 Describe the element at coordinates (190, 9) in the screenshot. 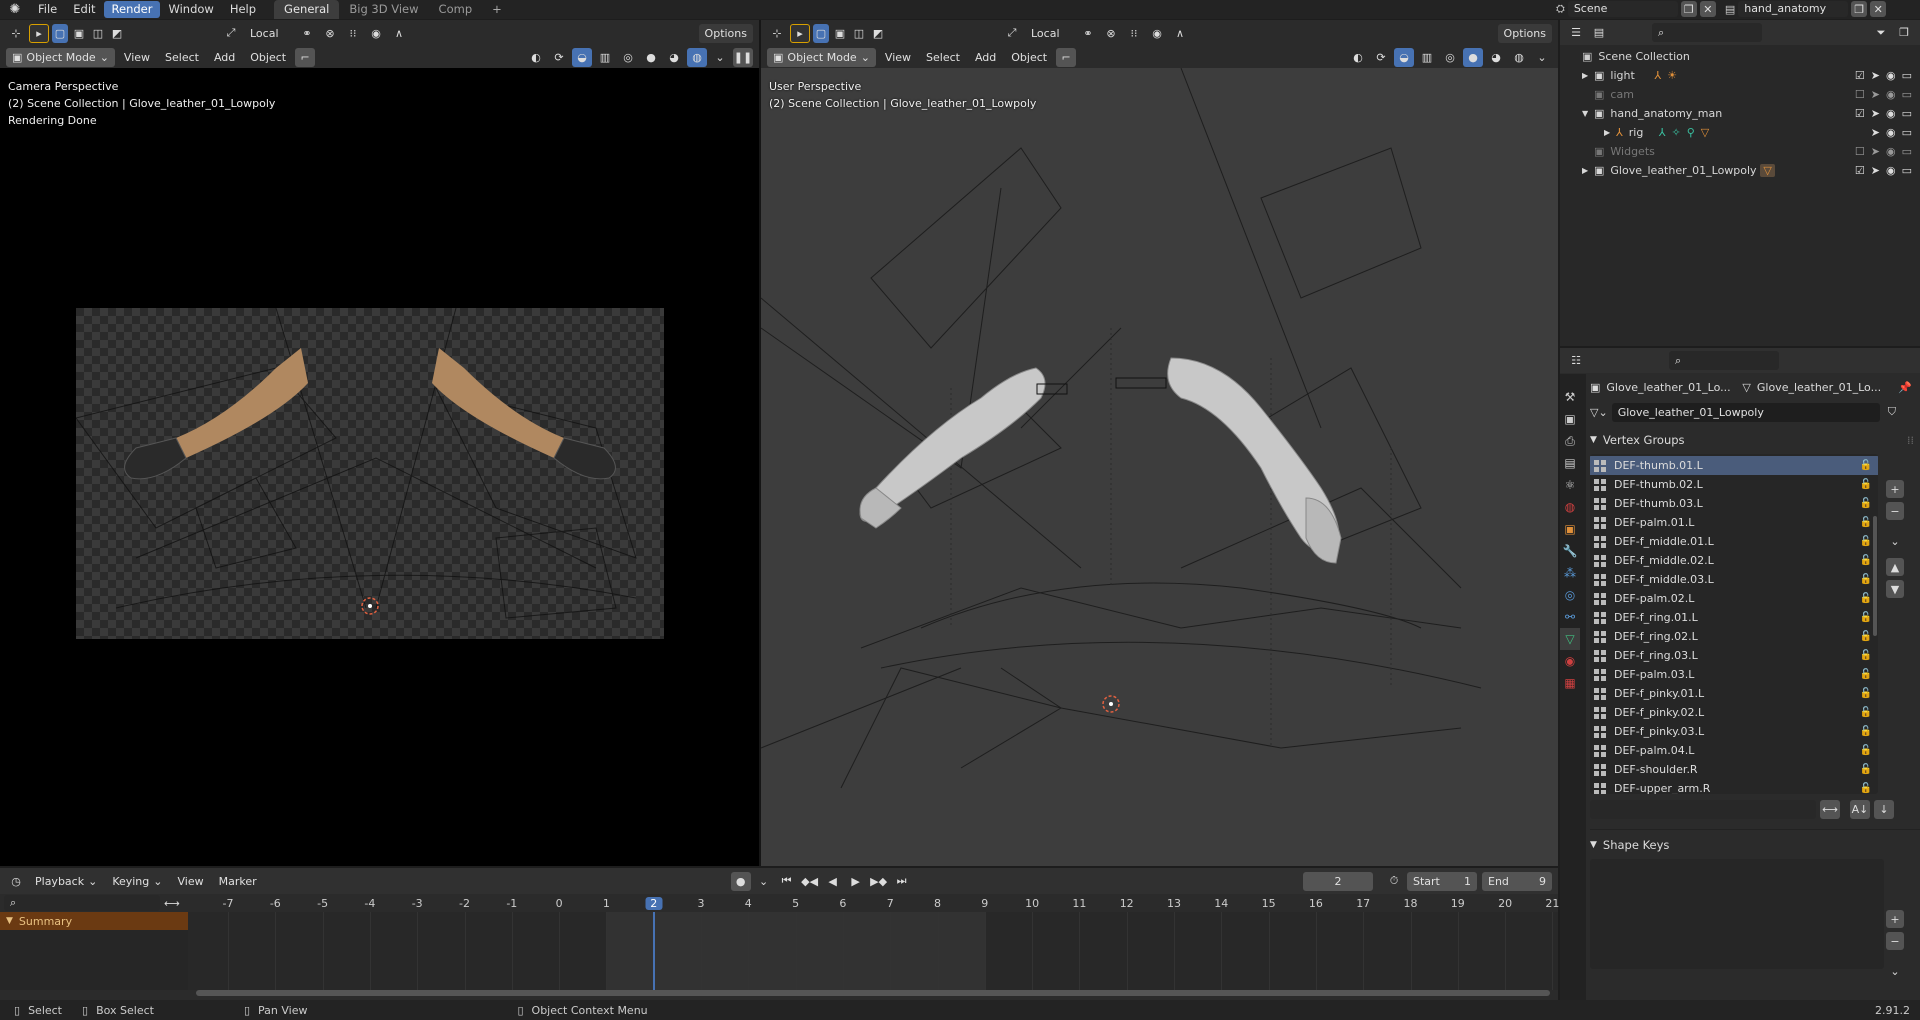

I see `menu-window: Window` at that location.